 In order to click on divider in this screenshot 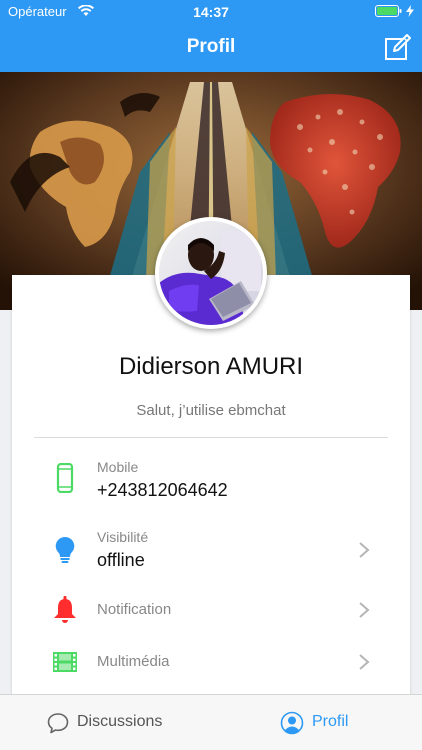, I will do `click(211, 437)`.